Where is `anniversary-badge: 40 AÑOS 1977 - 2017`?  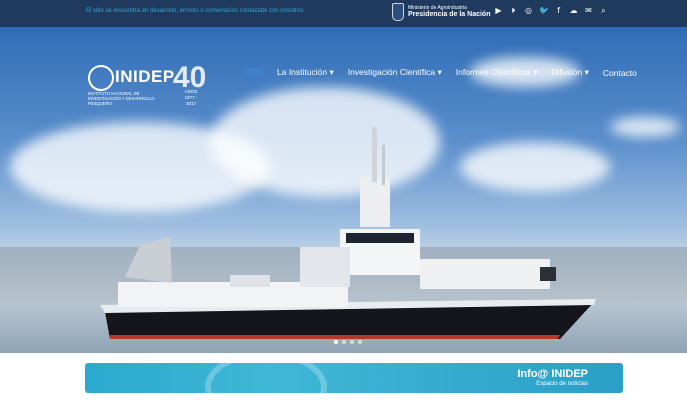 anniversary-badge: 40 AÑOS 1977 - 2017 is located at coordinates (191, 83).